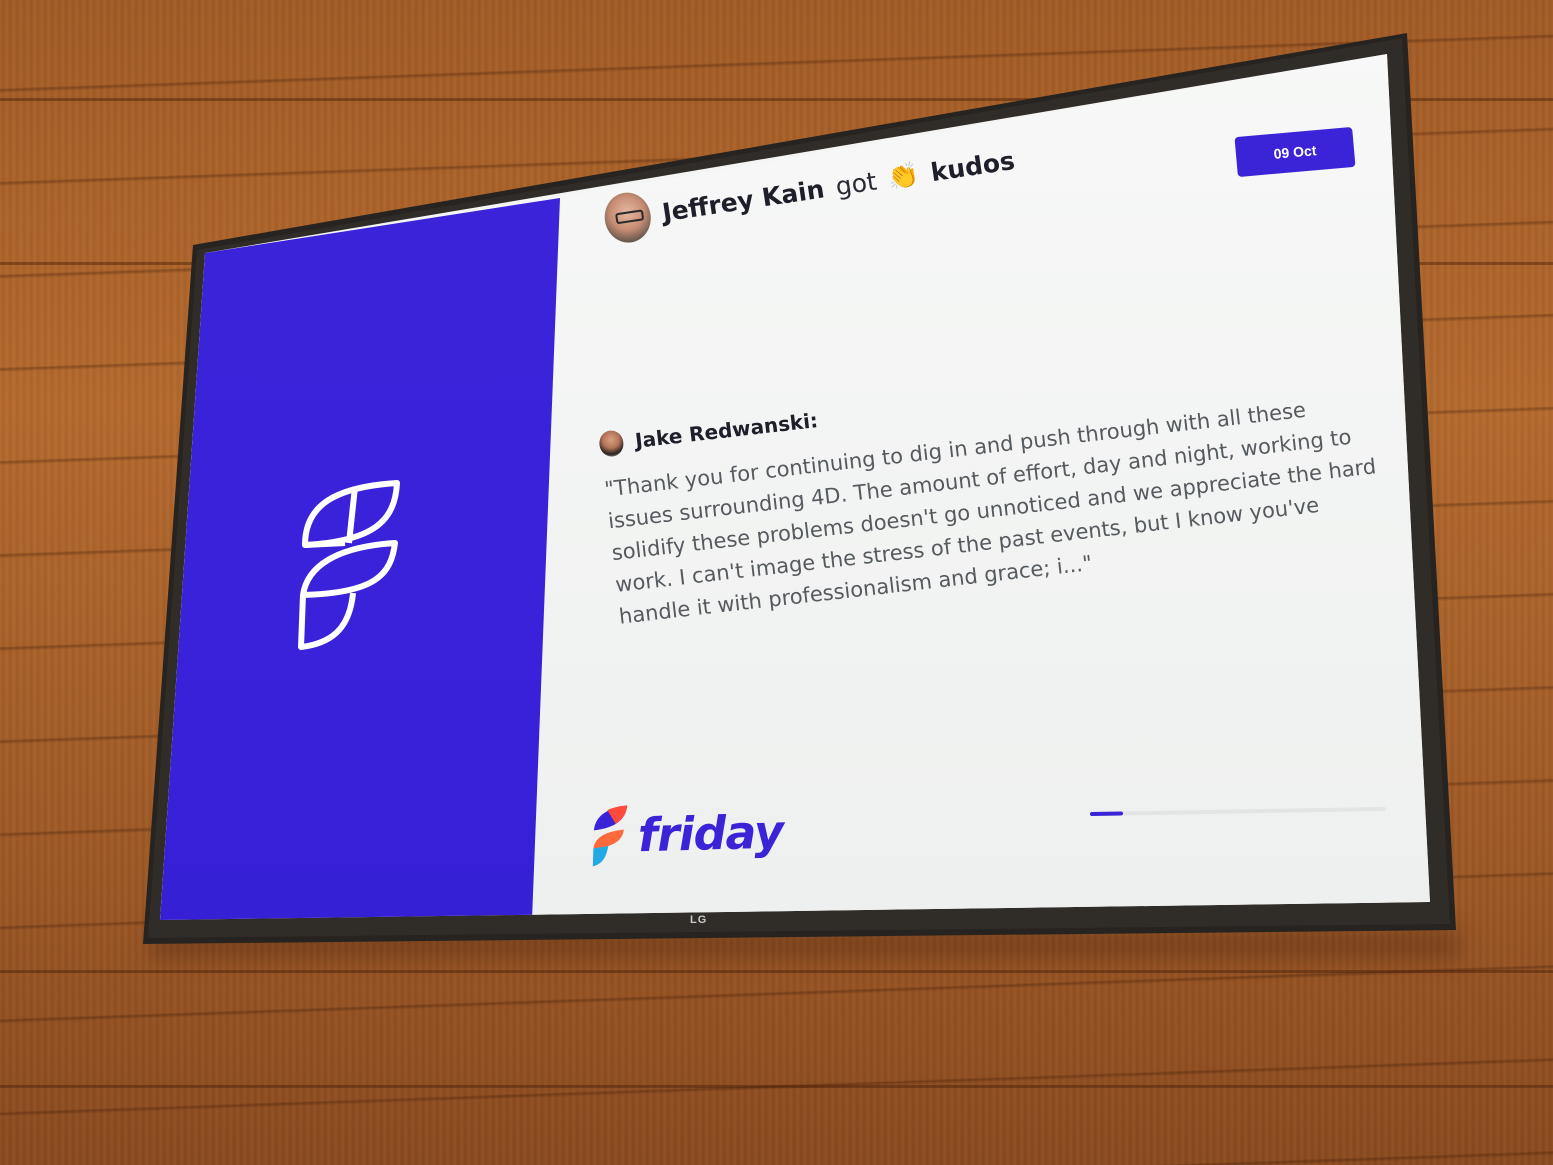 This screenshot has width=1553, height=1165. Describe the element at coordinates (610, 836) in the screenshot. I see `friday-logo-icon` at that location.